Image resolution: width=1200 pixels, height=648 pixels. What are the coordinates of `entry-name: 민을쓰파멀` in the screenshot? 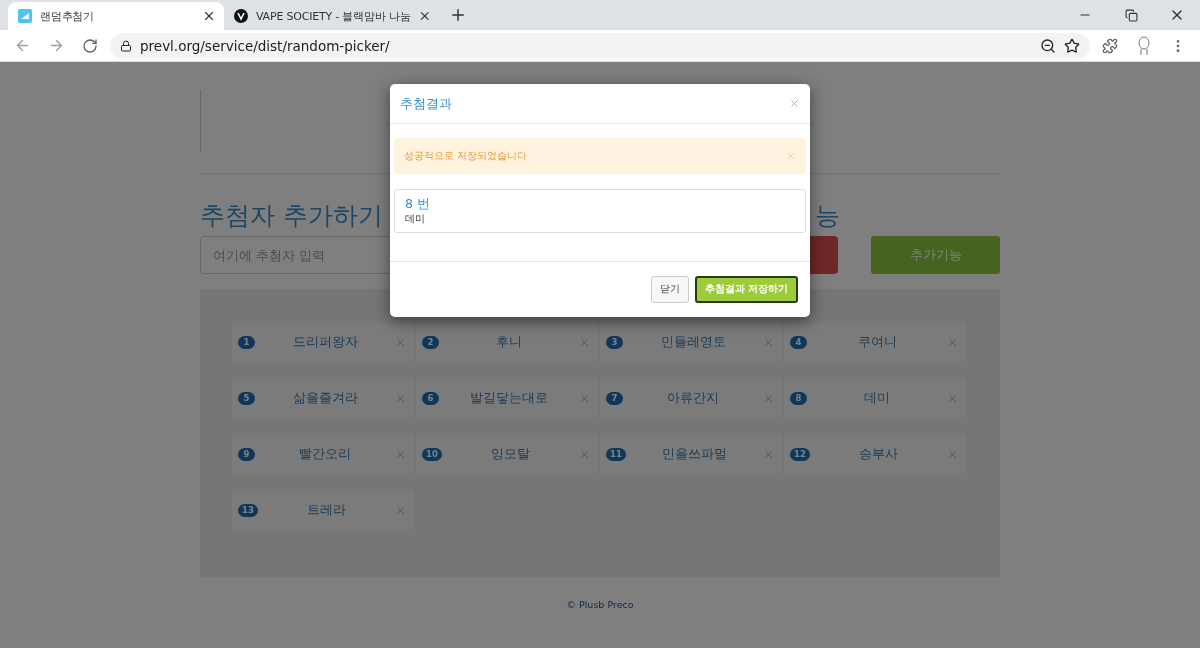 It's located at (694, 454).